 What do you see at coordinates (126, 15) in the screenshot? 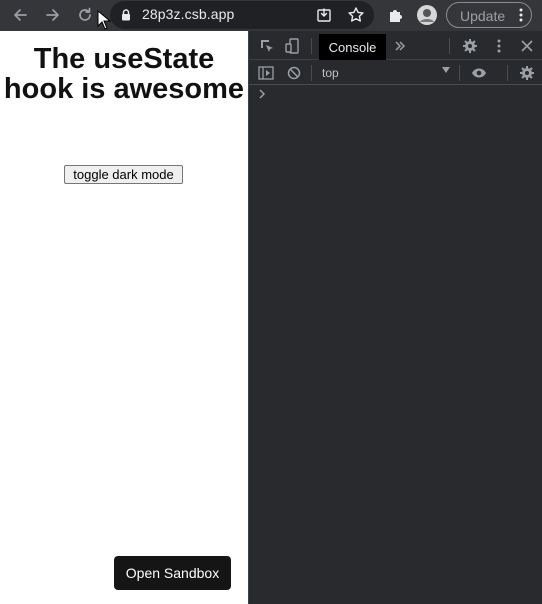
I see `lock-icon` at bounding box center [126, 15].